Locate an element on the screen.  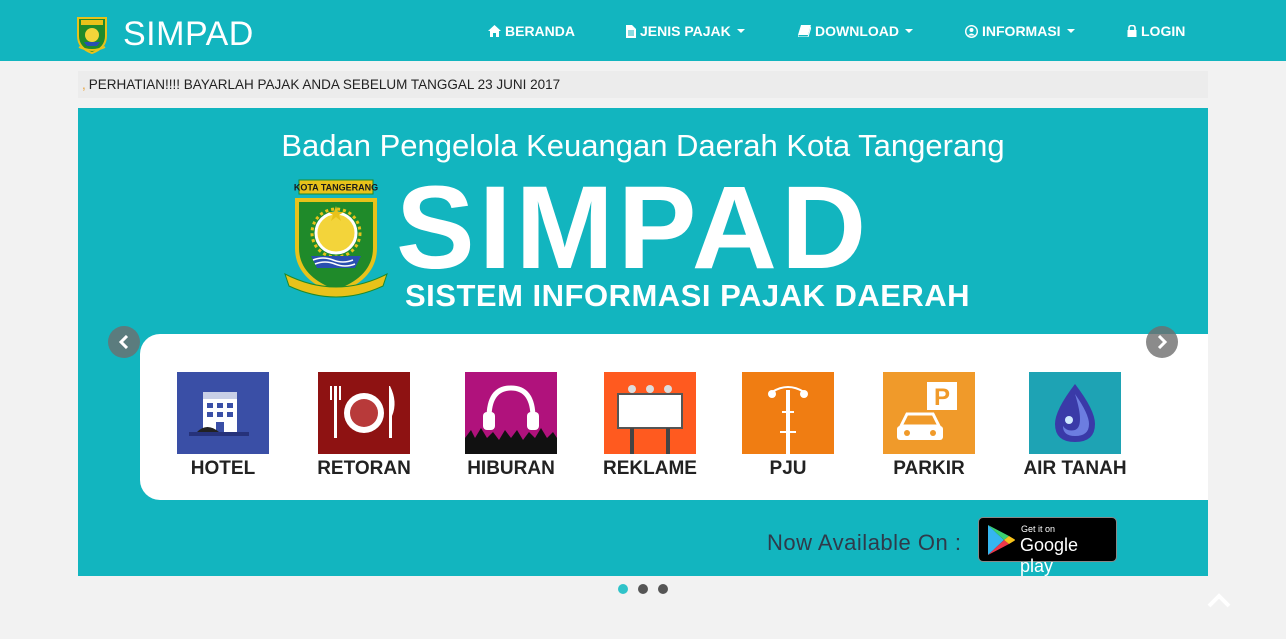
carousel-prev-button is located at coordinates (124, 342).